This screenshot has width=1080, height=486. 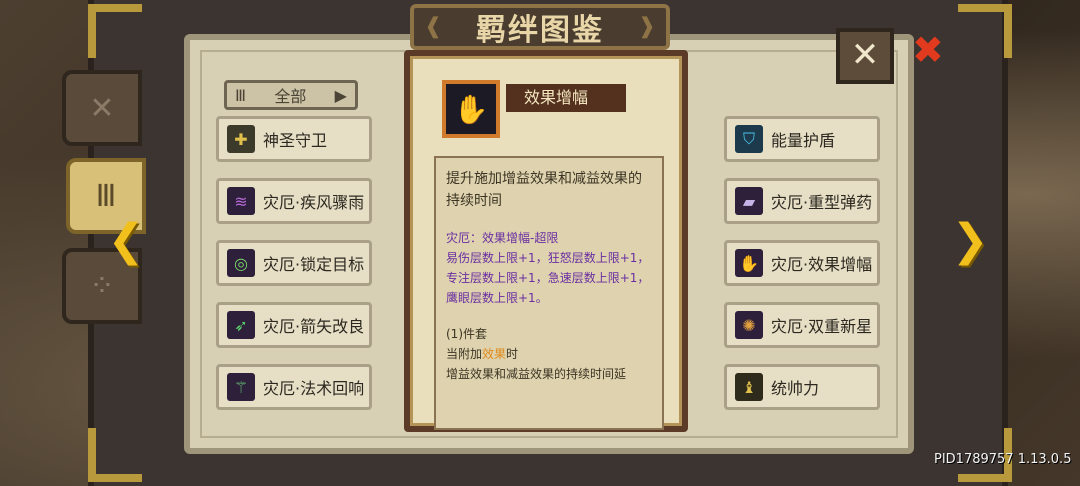 I want to click on bond-entry: ≋ 灾厄·疾风骤雨, so click(x=294, y=201).